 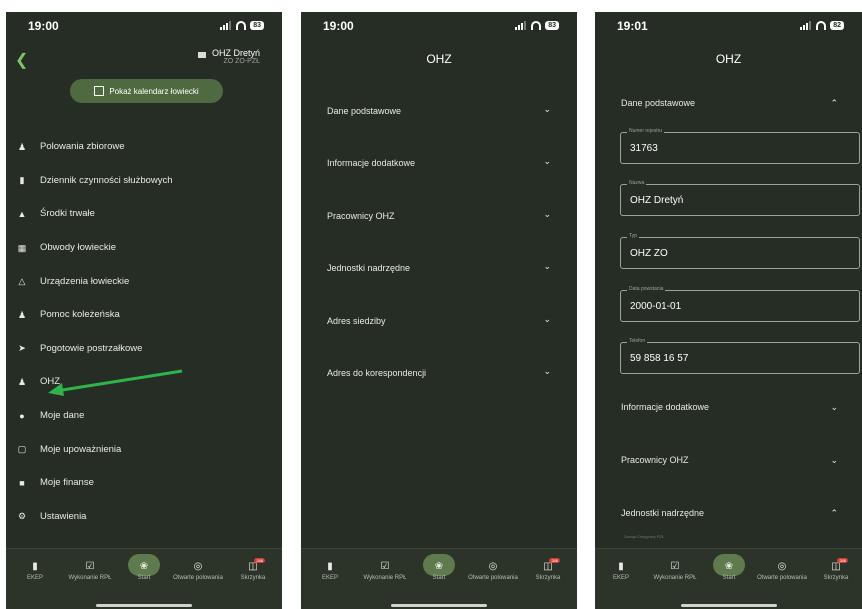 What do you see at coordinates (439, 112) in the screenshot?
I see `section-dane-podstawowe: Dane podstawowe ⌄` at bounding box center [439, 112].